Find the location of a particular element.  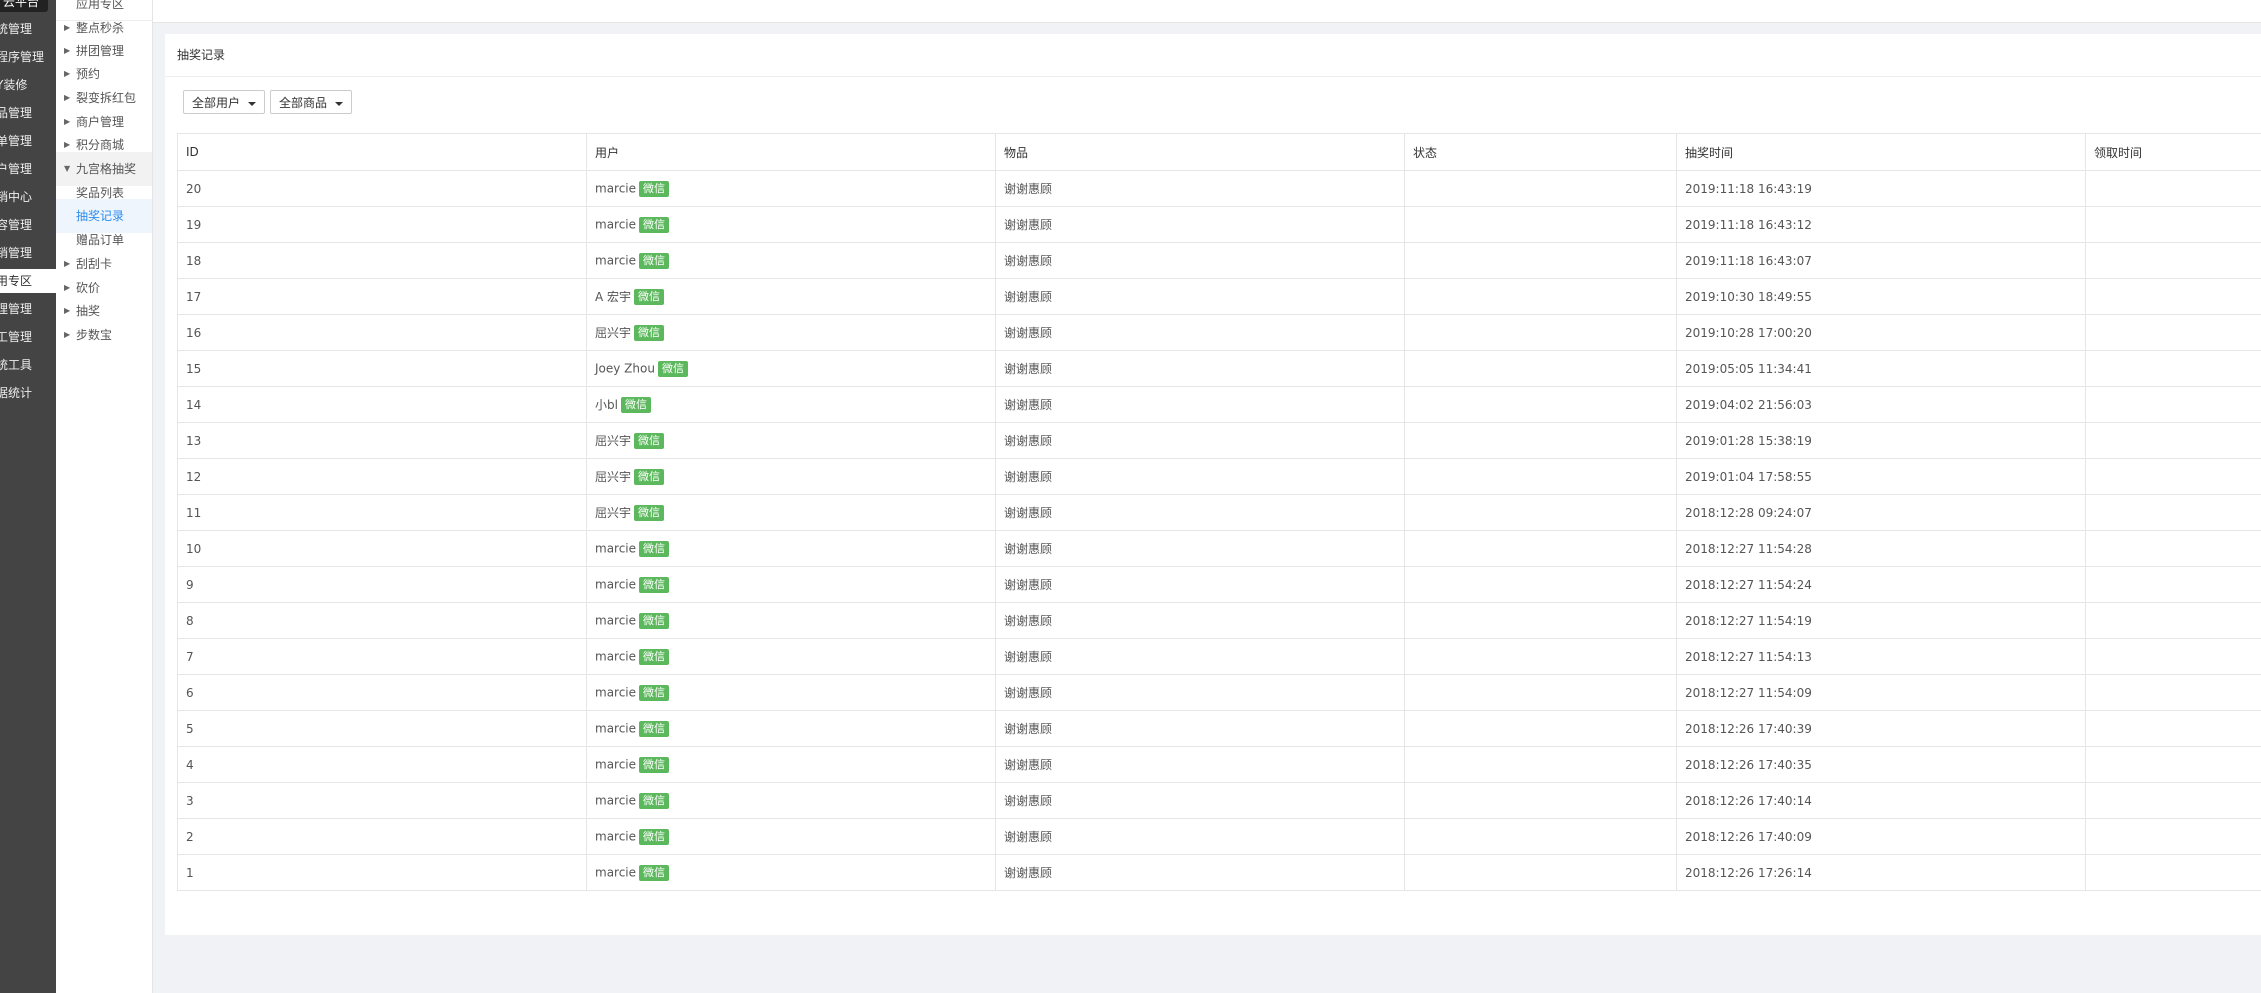

col-header-draw-time: 抽奖时间 is located at coordinates (1881, 152).